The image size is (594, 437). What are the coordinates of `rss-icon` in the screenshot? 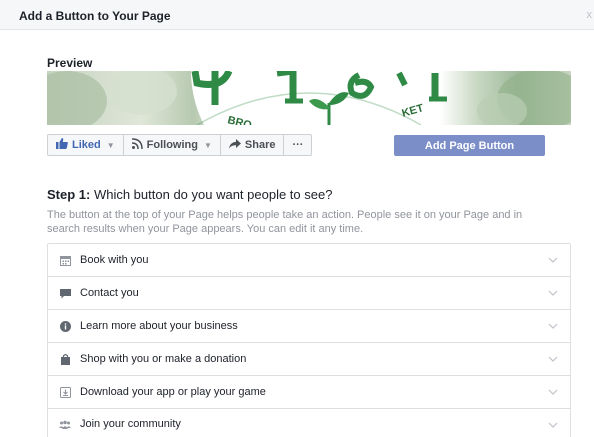 It's located at (137, 145).